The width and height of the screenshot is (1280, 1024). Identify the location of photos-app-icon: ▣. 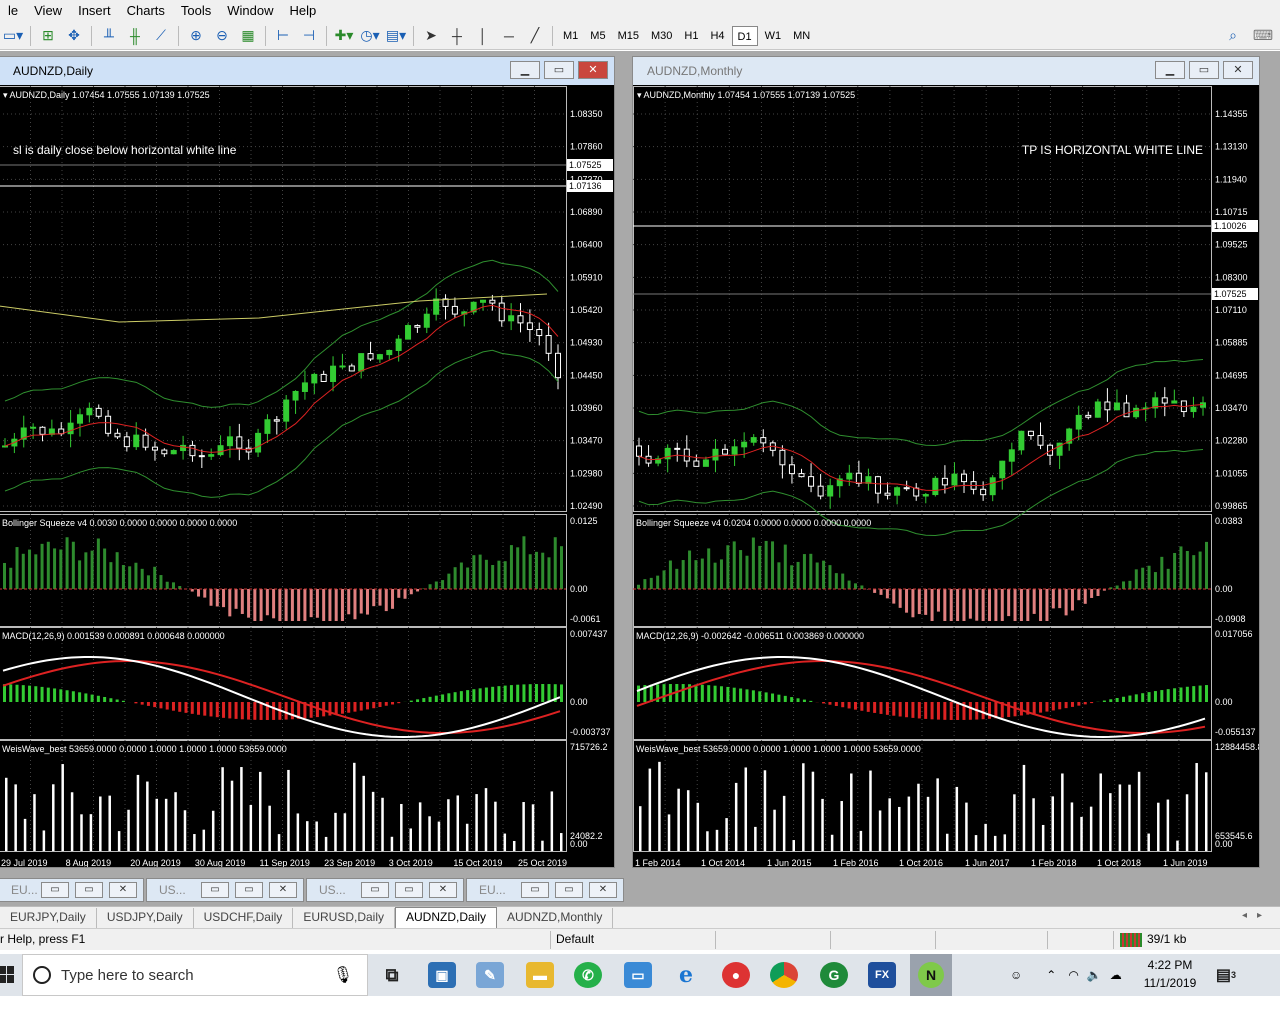
(442, 975).